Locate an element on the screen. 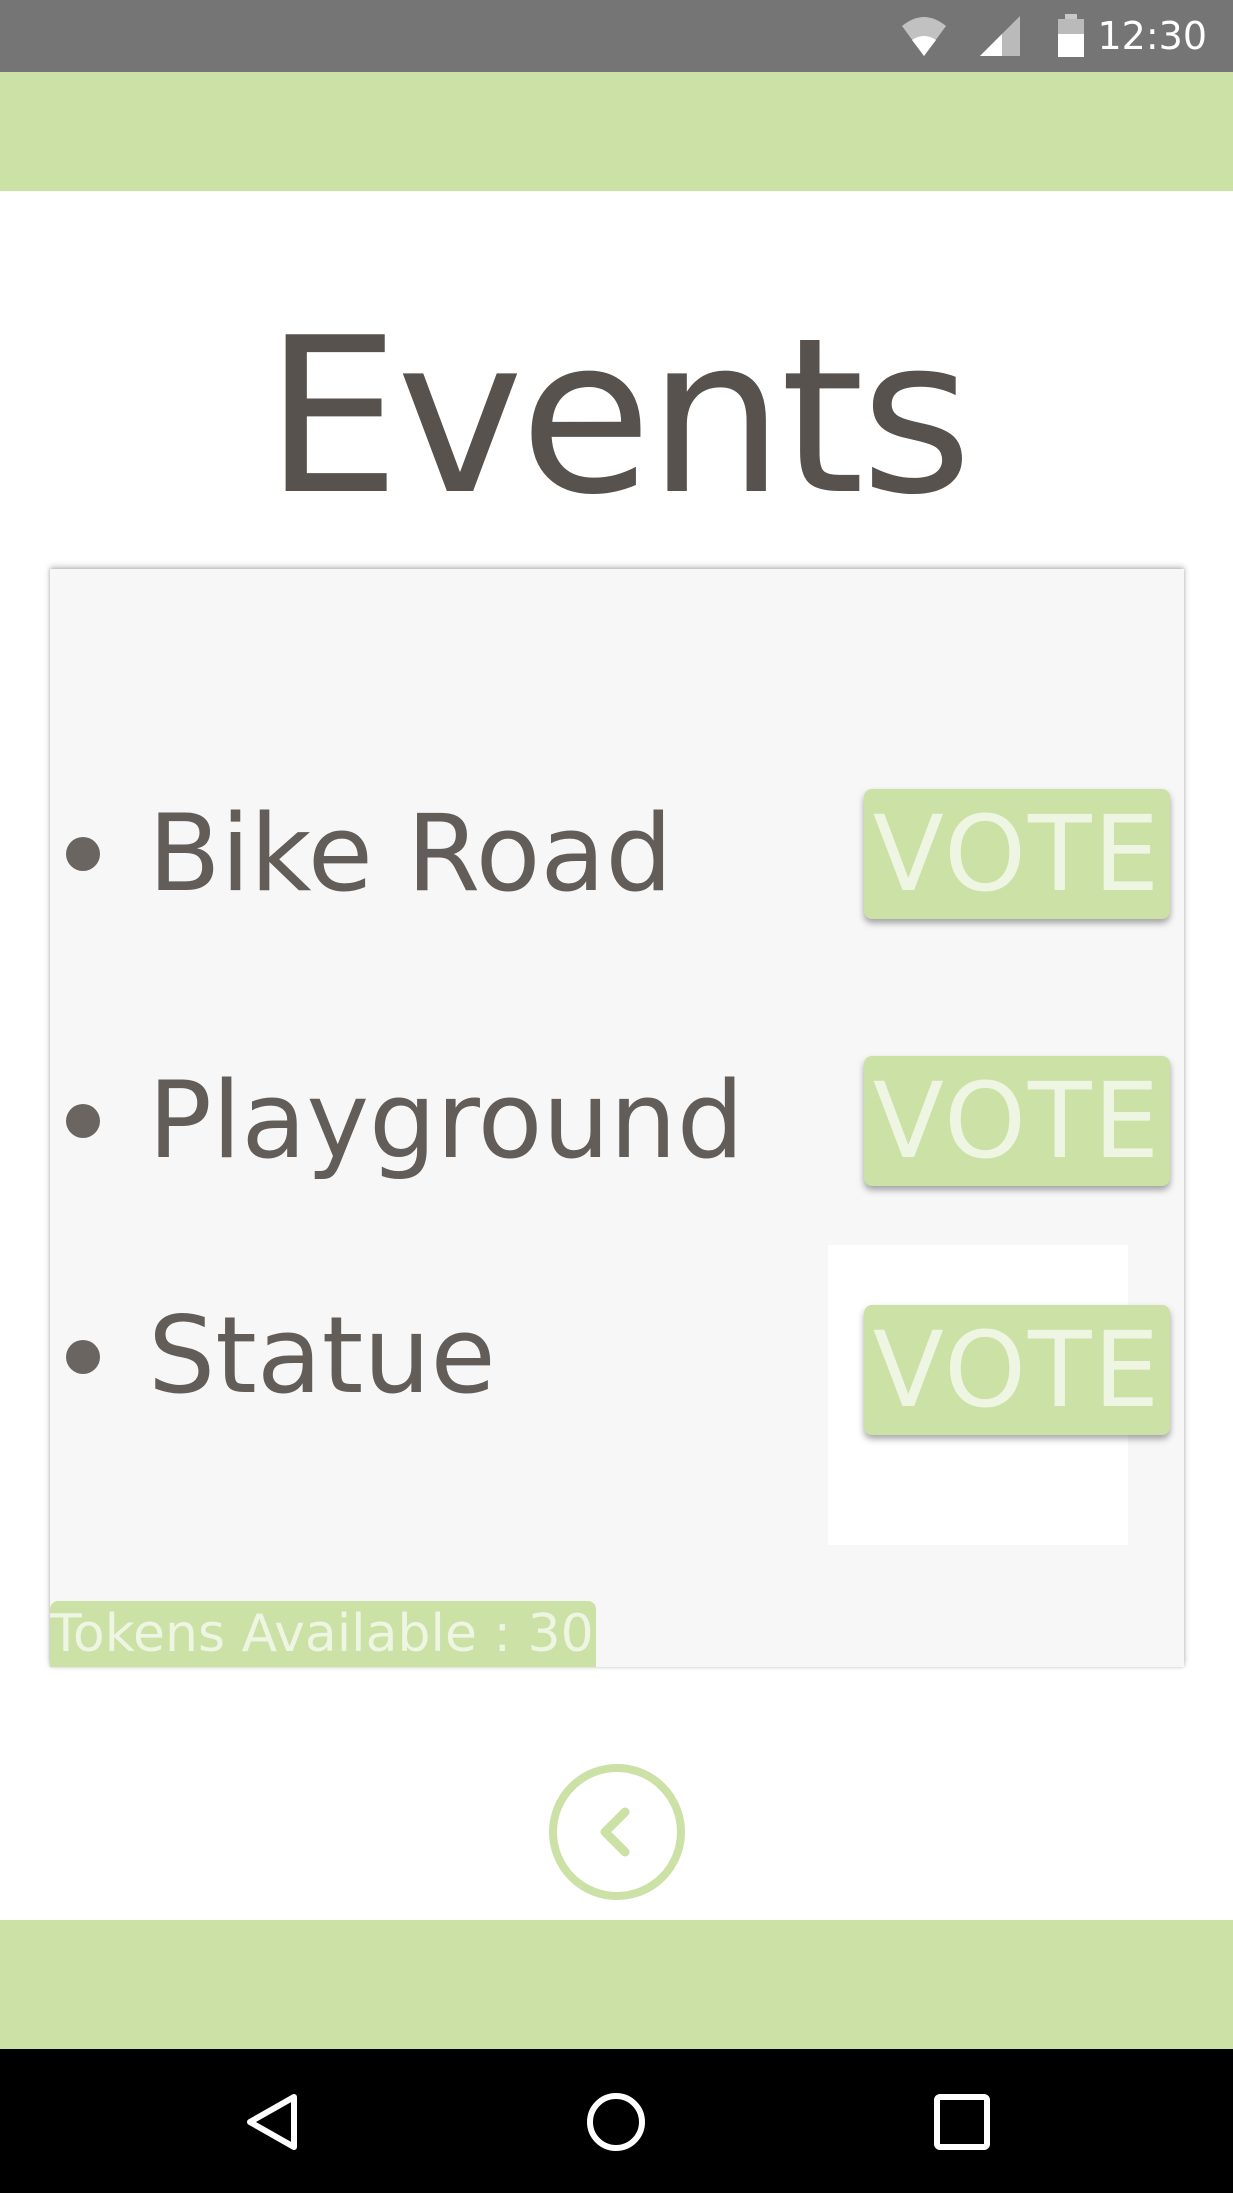 This screenshot has width=1233, height=2193. chevron-left-icon is located at coordinates (615, 1832).